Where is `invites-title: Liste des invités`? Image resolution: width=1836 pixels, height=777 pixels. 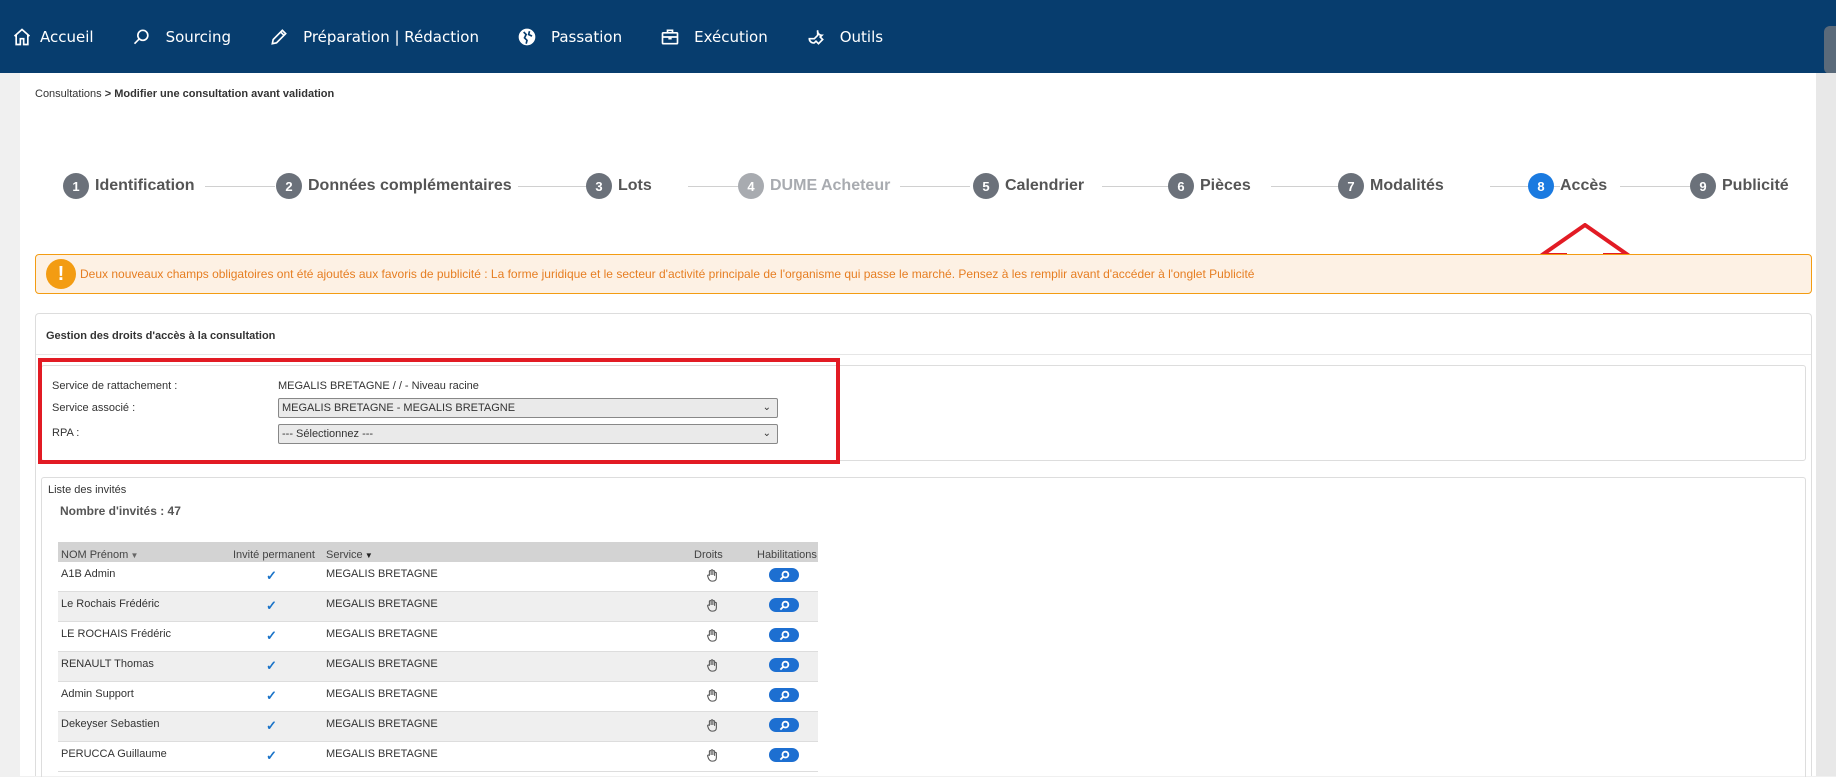
invites-title: Liste des invités is located at coordinates (87, 490).